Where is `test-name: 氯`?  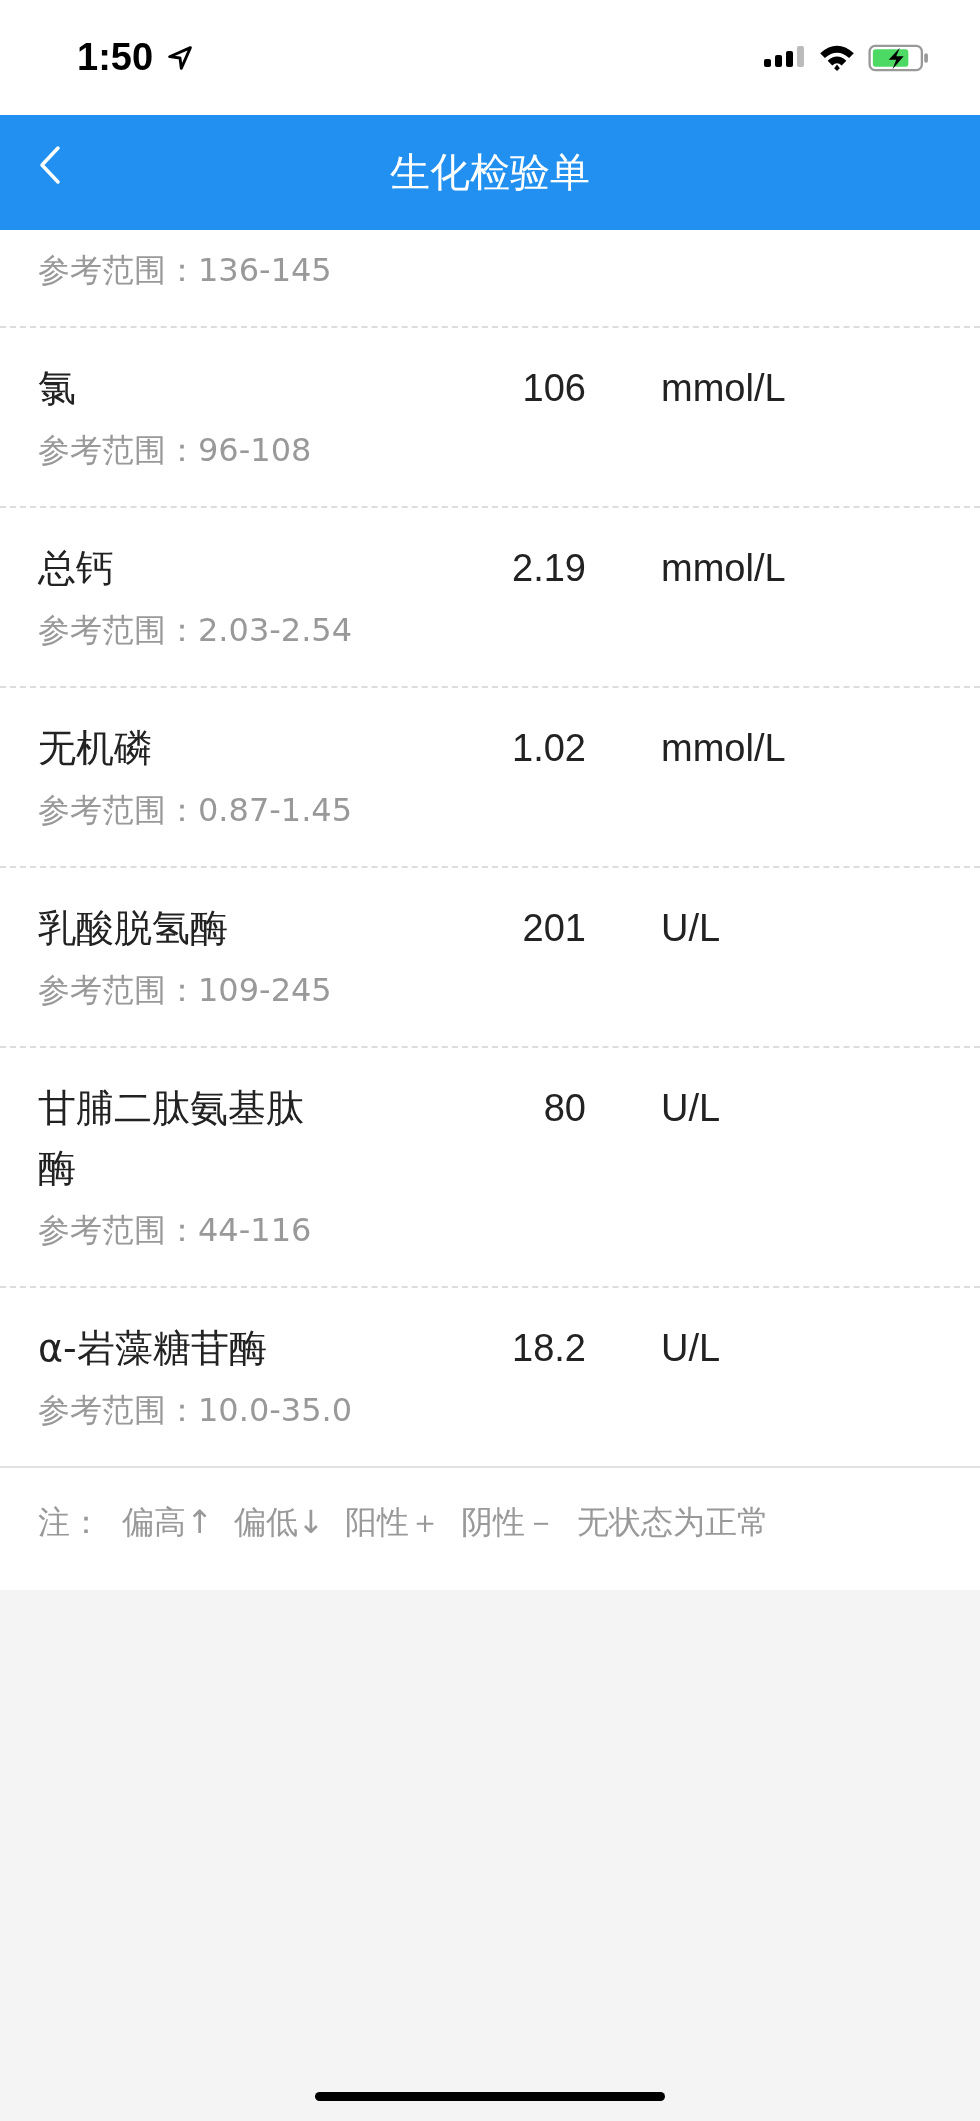
test-name: 氯 is located at coordinates (57, 388).